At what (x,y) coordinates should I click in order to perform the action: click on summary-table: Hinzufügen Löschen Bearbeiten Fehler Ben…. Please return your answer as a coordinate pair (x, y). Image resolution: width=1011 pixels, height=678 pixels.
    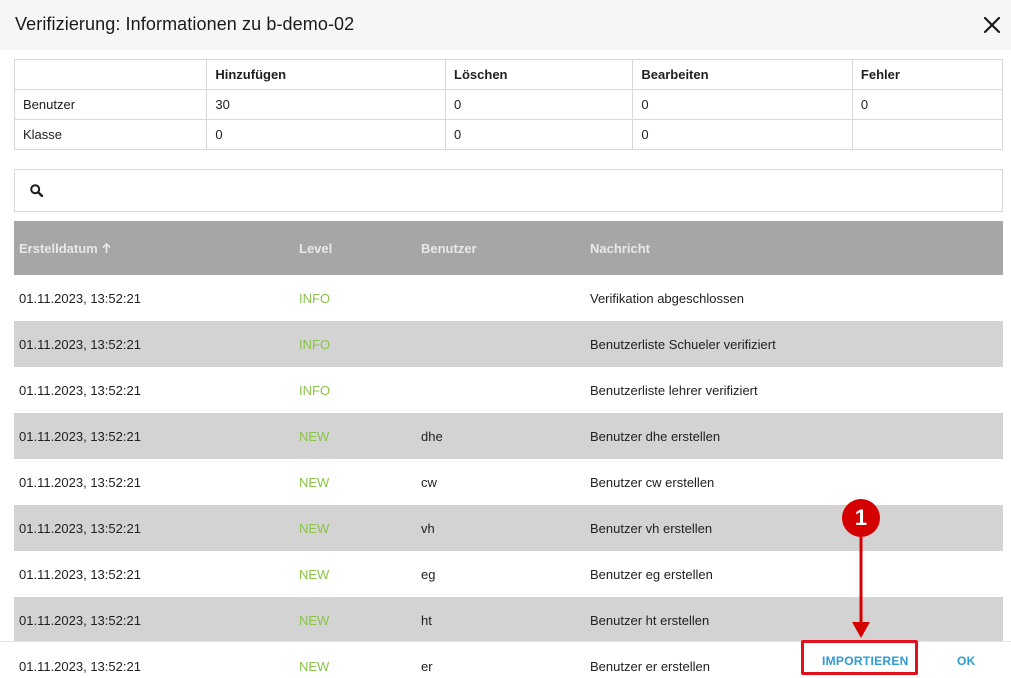
    Looking at the image, I should click on (508, 104).